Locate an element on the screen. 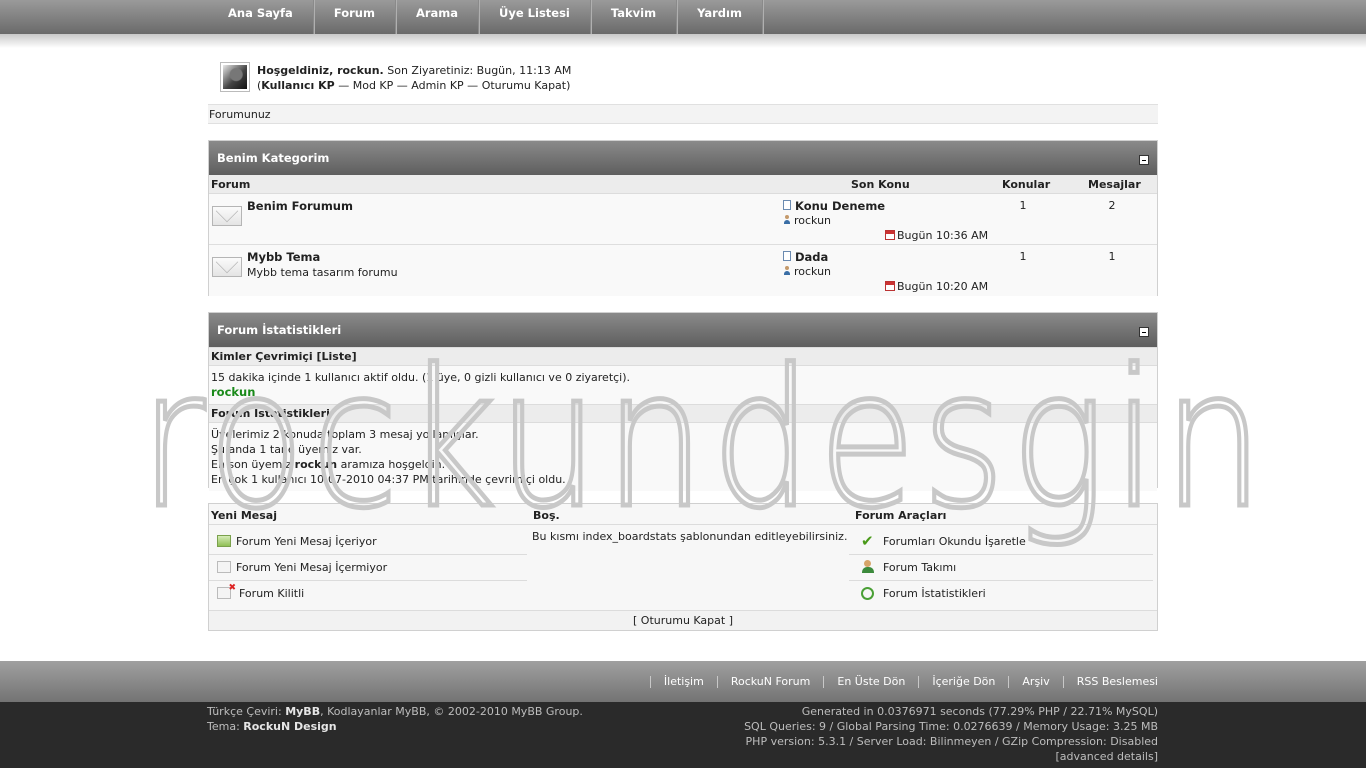 This screenshot has height=768, width=1366. forum-name: Benim Forumum is located at coordinates (300, 206).